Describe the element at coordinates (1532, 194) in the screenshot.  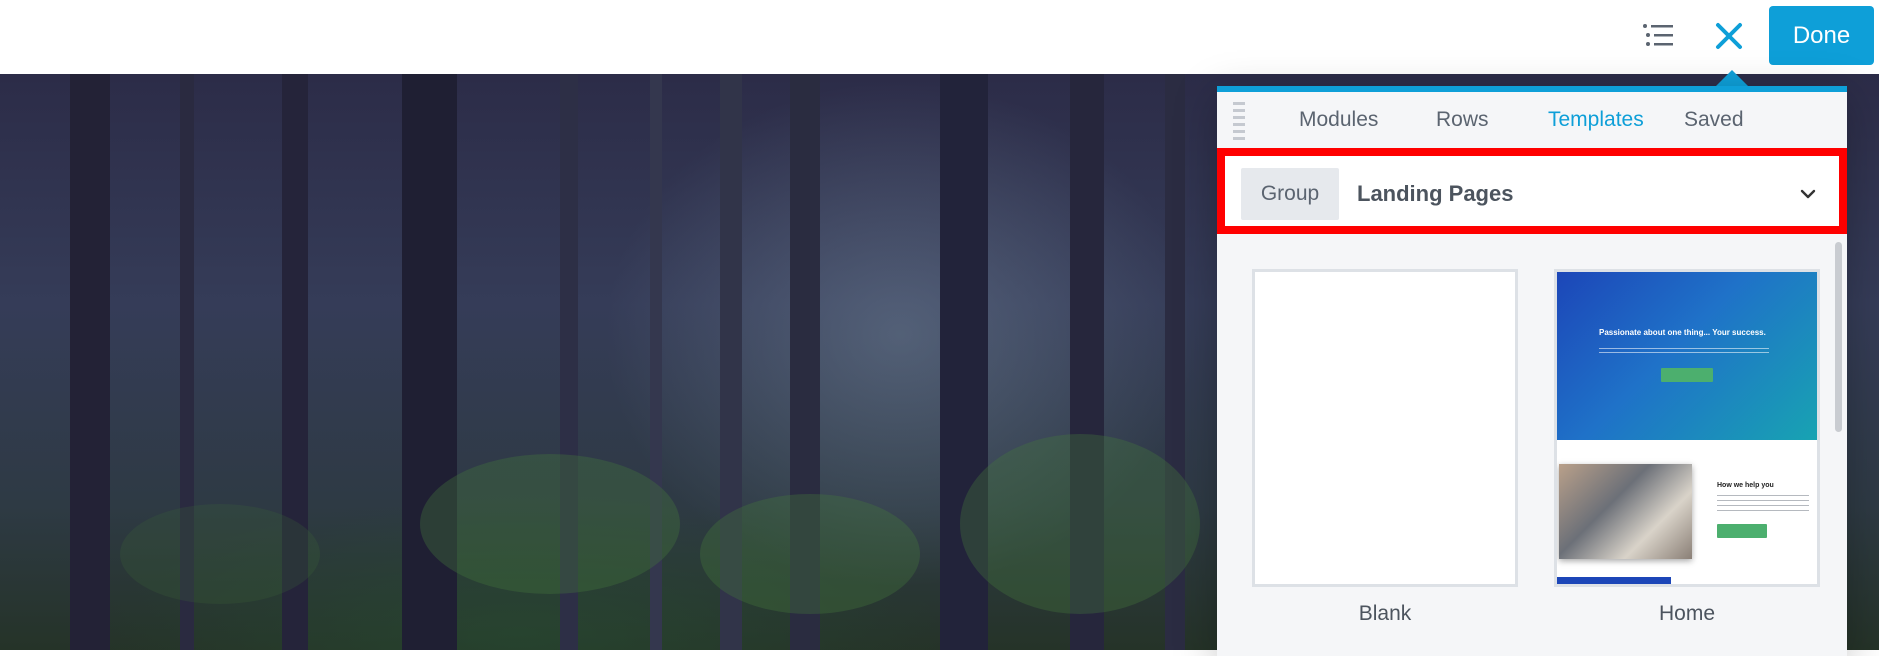
I see `group-select: Group Landing Pages` at that location.